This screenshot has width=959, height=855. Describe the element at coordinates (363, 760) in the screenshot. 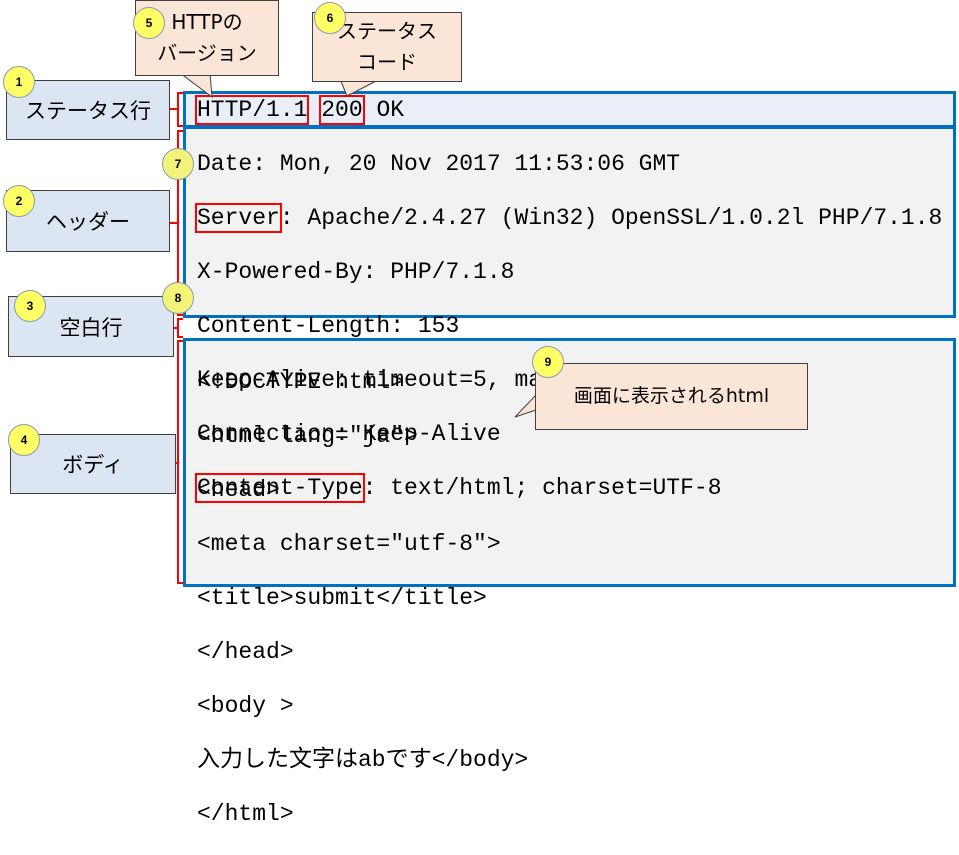

I see `body-line: 入力した文字はabです</body>` at that location.